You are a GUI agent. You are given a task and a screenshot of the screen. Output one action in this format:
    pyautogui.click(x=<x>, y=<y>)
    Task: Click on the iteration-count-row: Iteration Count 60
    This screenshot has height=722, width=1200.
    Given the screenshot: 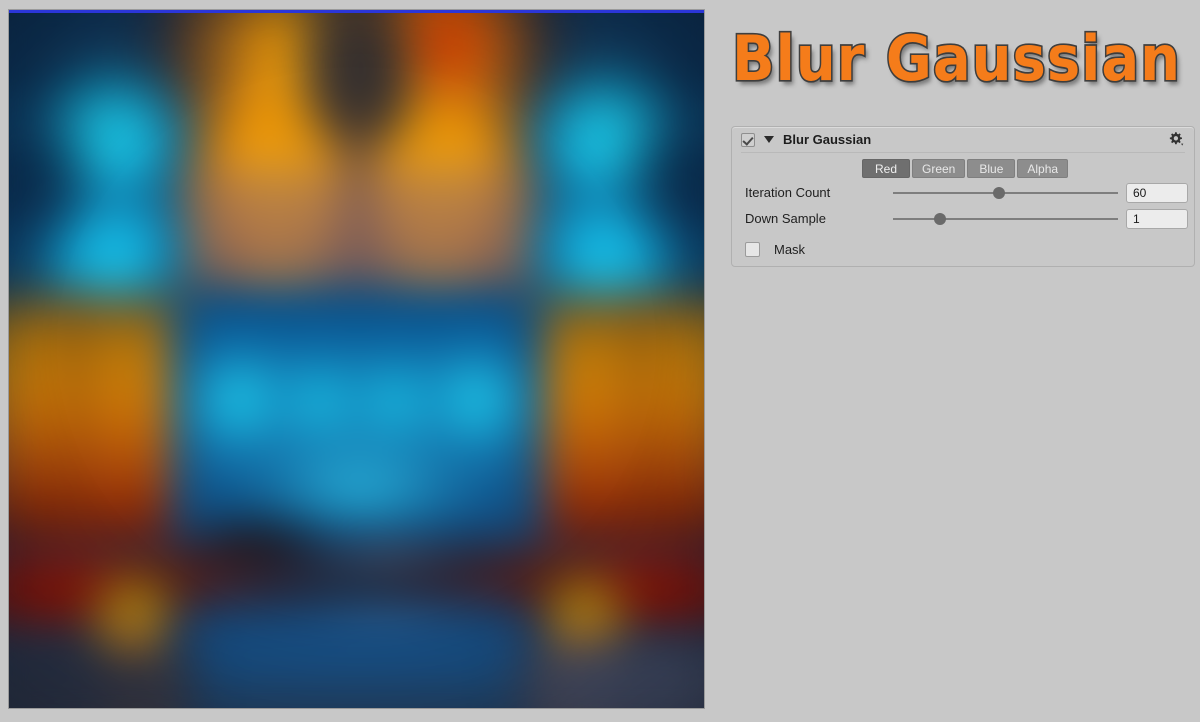 What is the action you would take?
    pyautogui.click(x=963, y=192)
    